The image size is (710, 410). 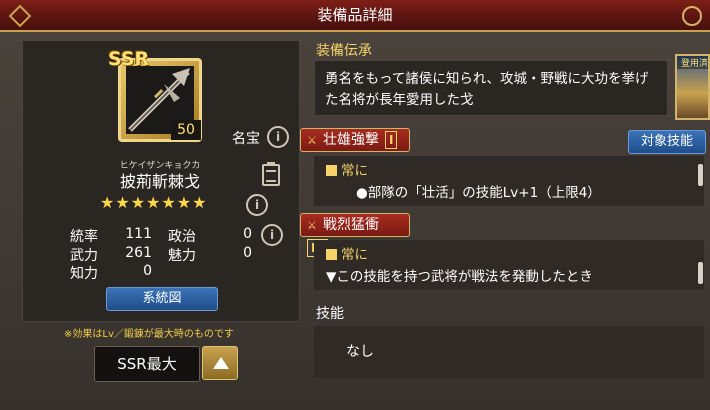 I want to click on max-effect-note: ※効果はLv／鍛錬が最大時のものです, so click(x=149, y=334).